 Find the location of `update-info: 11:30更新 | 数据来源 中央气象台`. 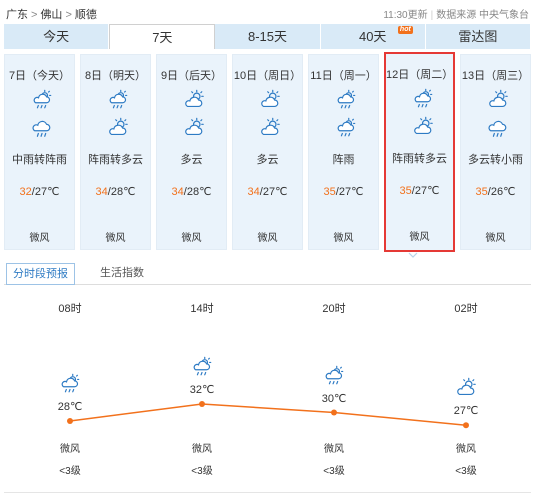

update-info: 11:30更新 | 数据来源 中央气象台 is located at coordinates (456, 13).